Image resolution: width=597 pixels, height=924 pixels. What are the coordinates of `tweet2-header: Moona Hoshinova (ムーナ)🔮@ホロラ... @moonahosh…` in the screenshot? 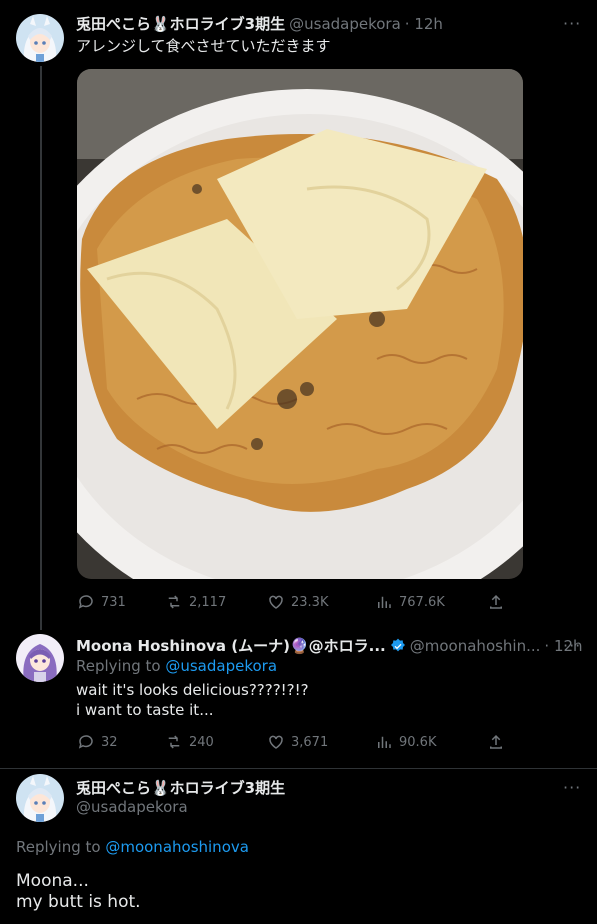 It's located at (329, 645).